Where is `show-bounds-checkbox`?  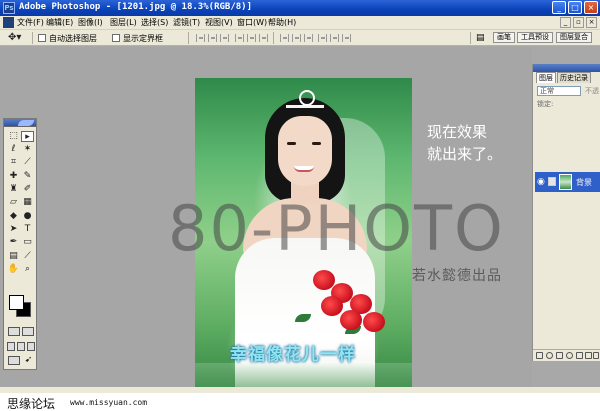 show-bounds-checkbox is located at coordinates (116, 38).